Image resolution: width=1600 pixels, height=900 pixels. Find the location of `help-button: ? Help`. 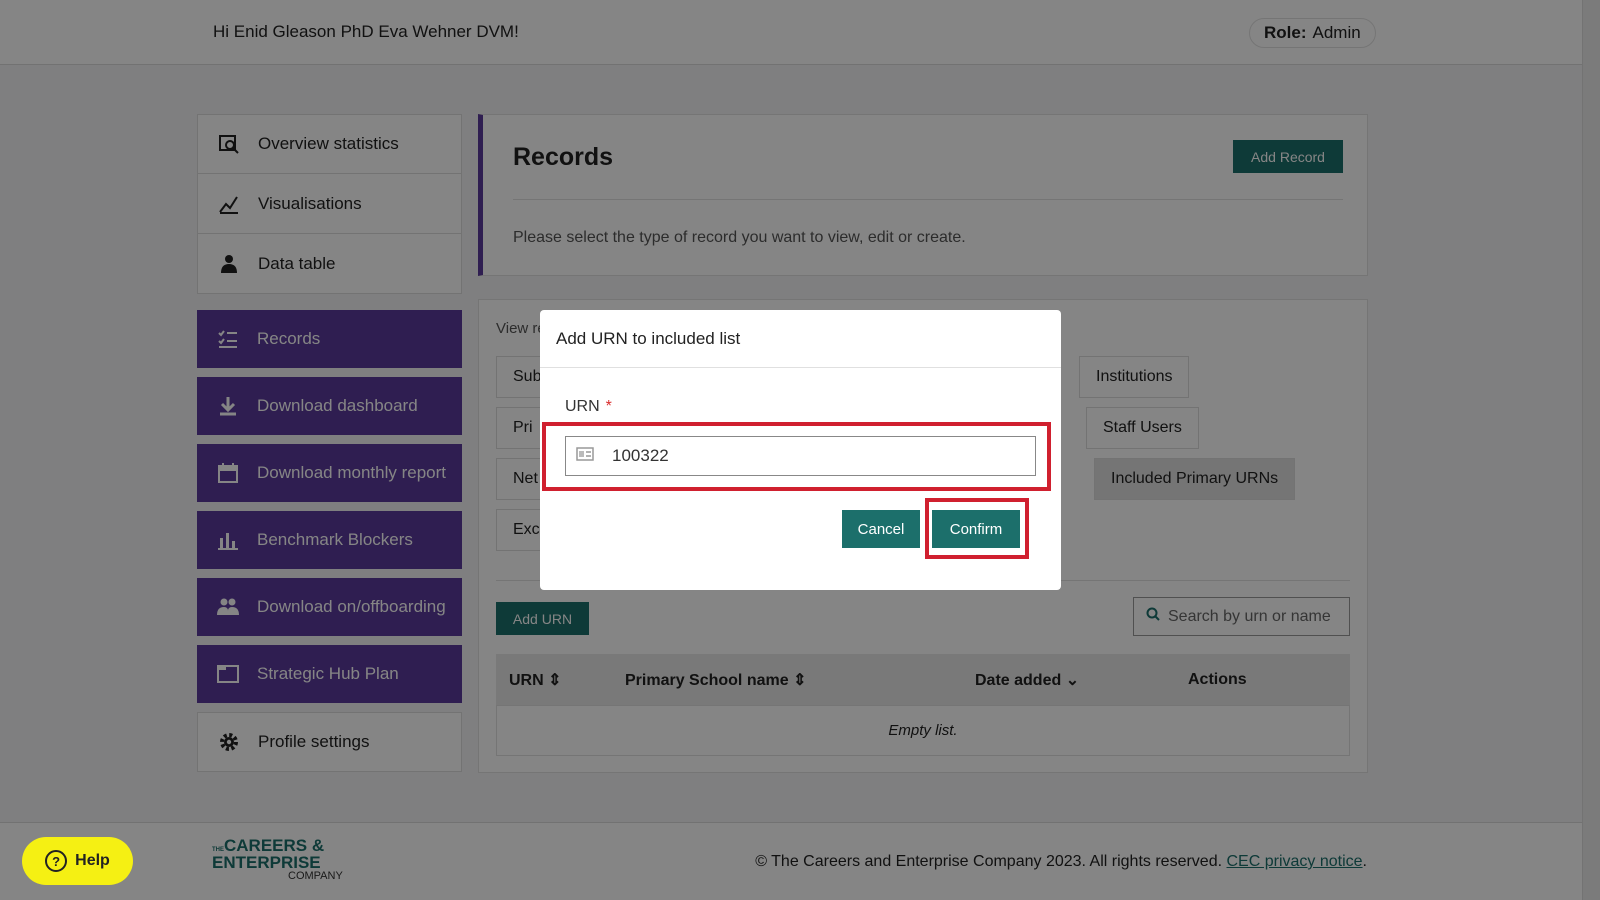

help-button: ? Help is located at coordinates (77, 861).